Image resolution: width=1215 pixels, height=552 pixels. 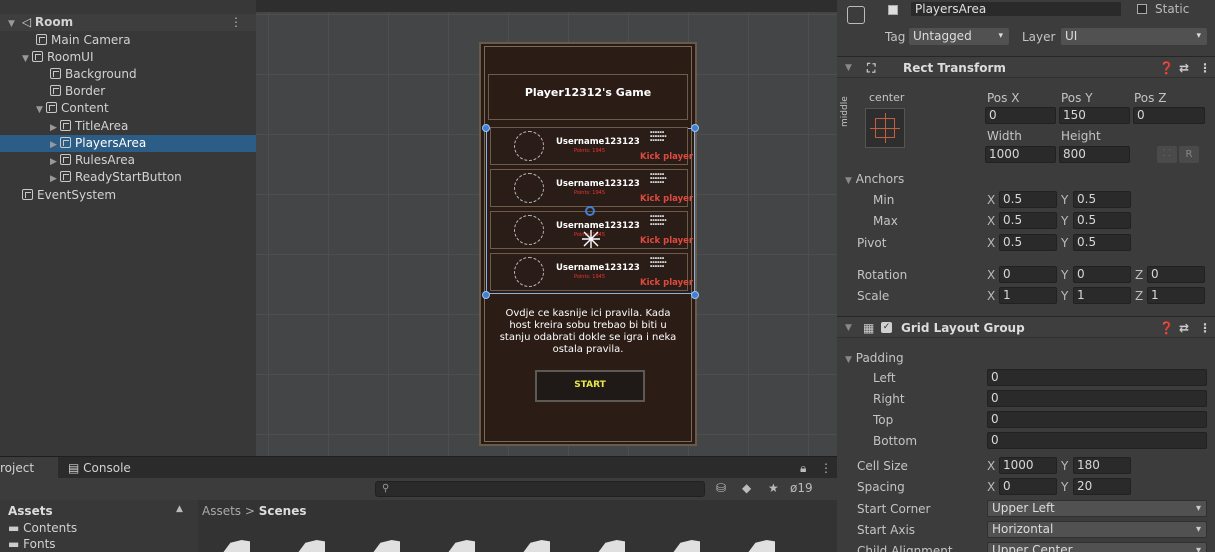 I want to click on collapsed-arrow-icon: ▶, so click(x=55, y=179).